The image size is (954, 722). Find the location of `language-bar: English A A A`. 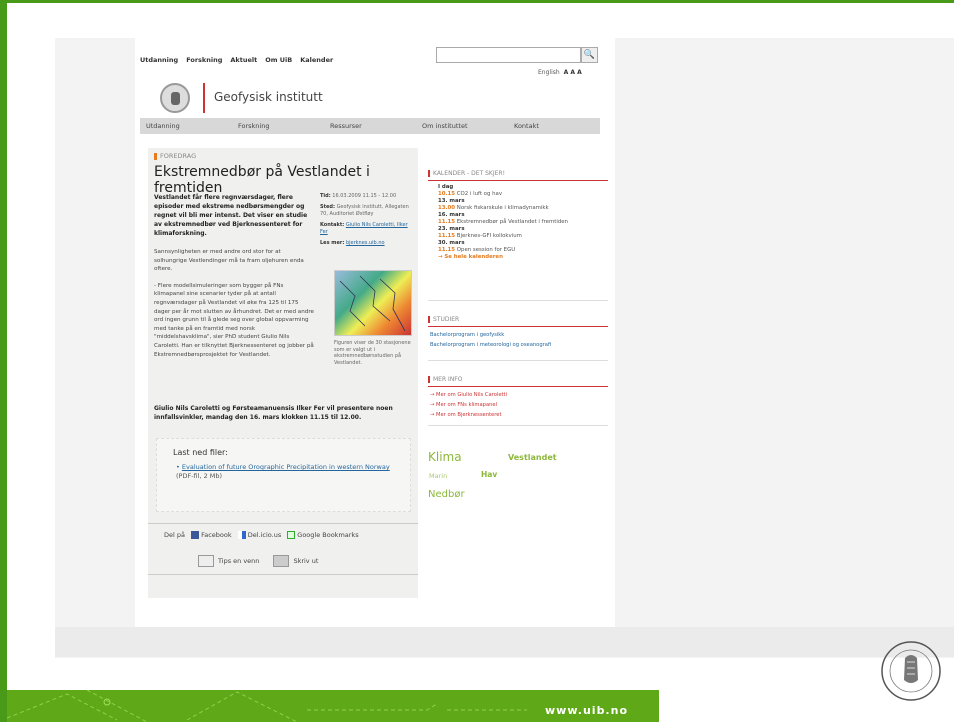

language-bar: English A A A is located at coordinates (560, 72).